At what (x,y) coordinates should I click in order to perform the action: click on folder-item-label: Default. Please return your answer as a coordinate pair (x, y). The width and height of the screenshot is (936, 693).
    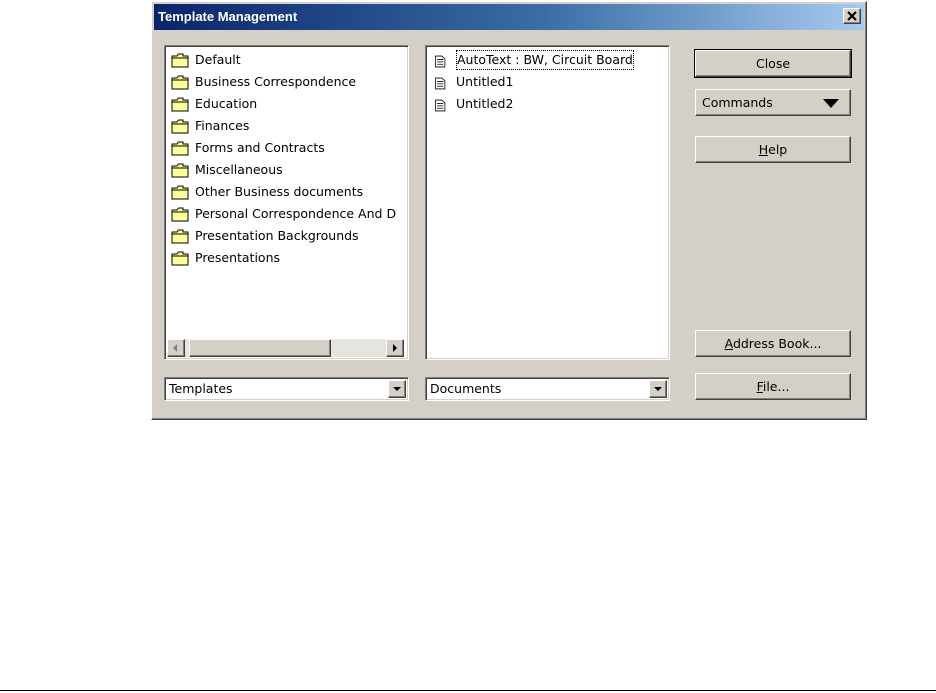
    Looking at the image, I should click on (218, 59).